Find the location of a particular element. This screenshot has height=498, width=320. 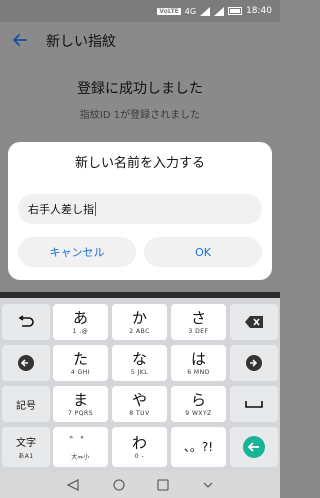

backspace-icon is located at coordinates (254, 322).